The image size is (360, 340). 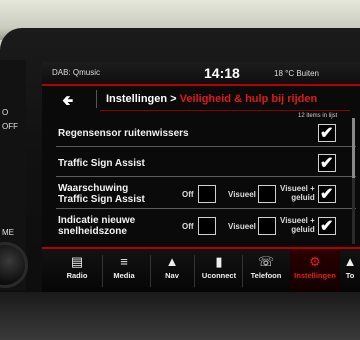 I want to click on nav-settings: ⚙ Instellingen, so click(x=315, y=270).